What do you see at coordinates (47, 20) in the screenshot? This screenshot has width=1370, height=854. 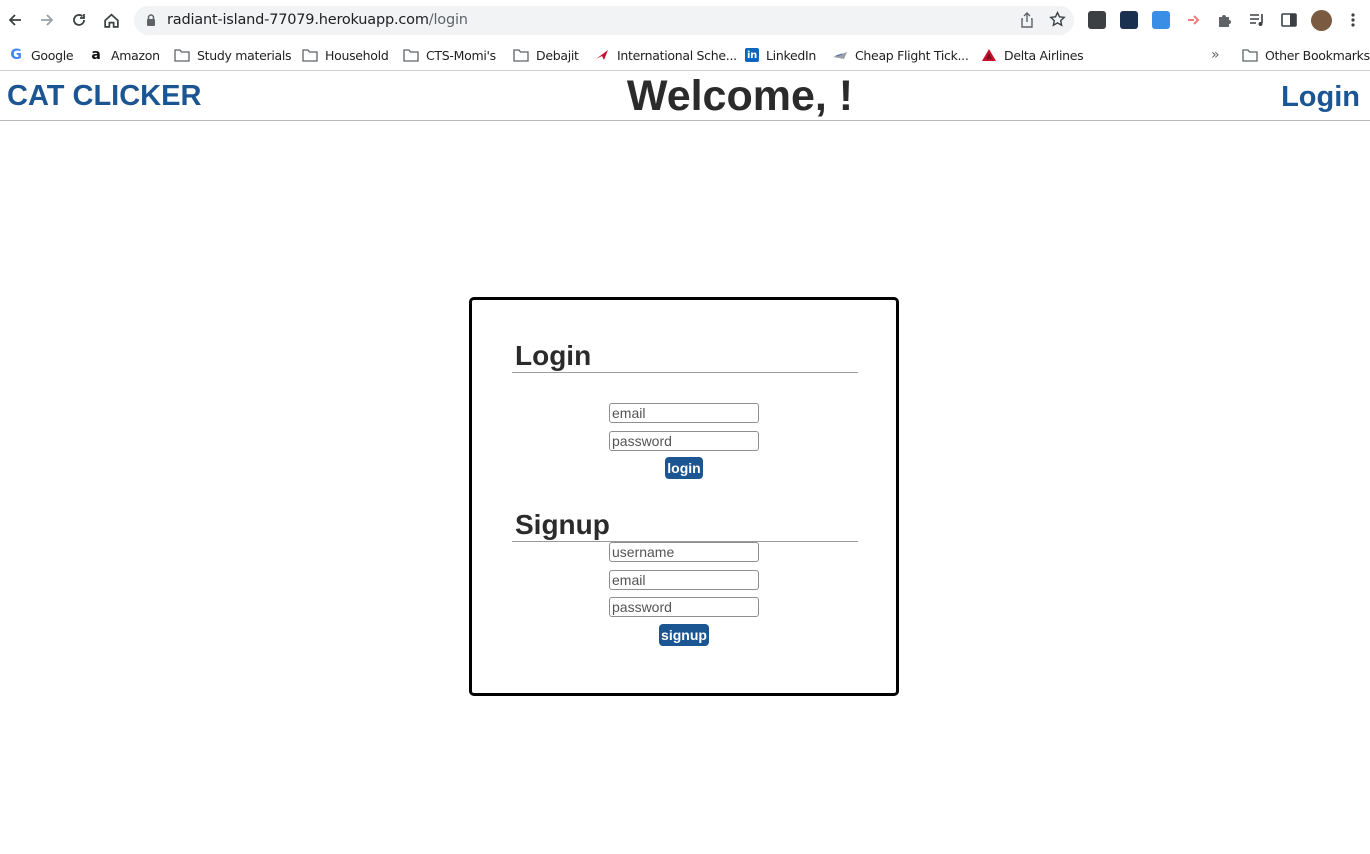 I see `forward-icon` at bounding box center [47, 20].